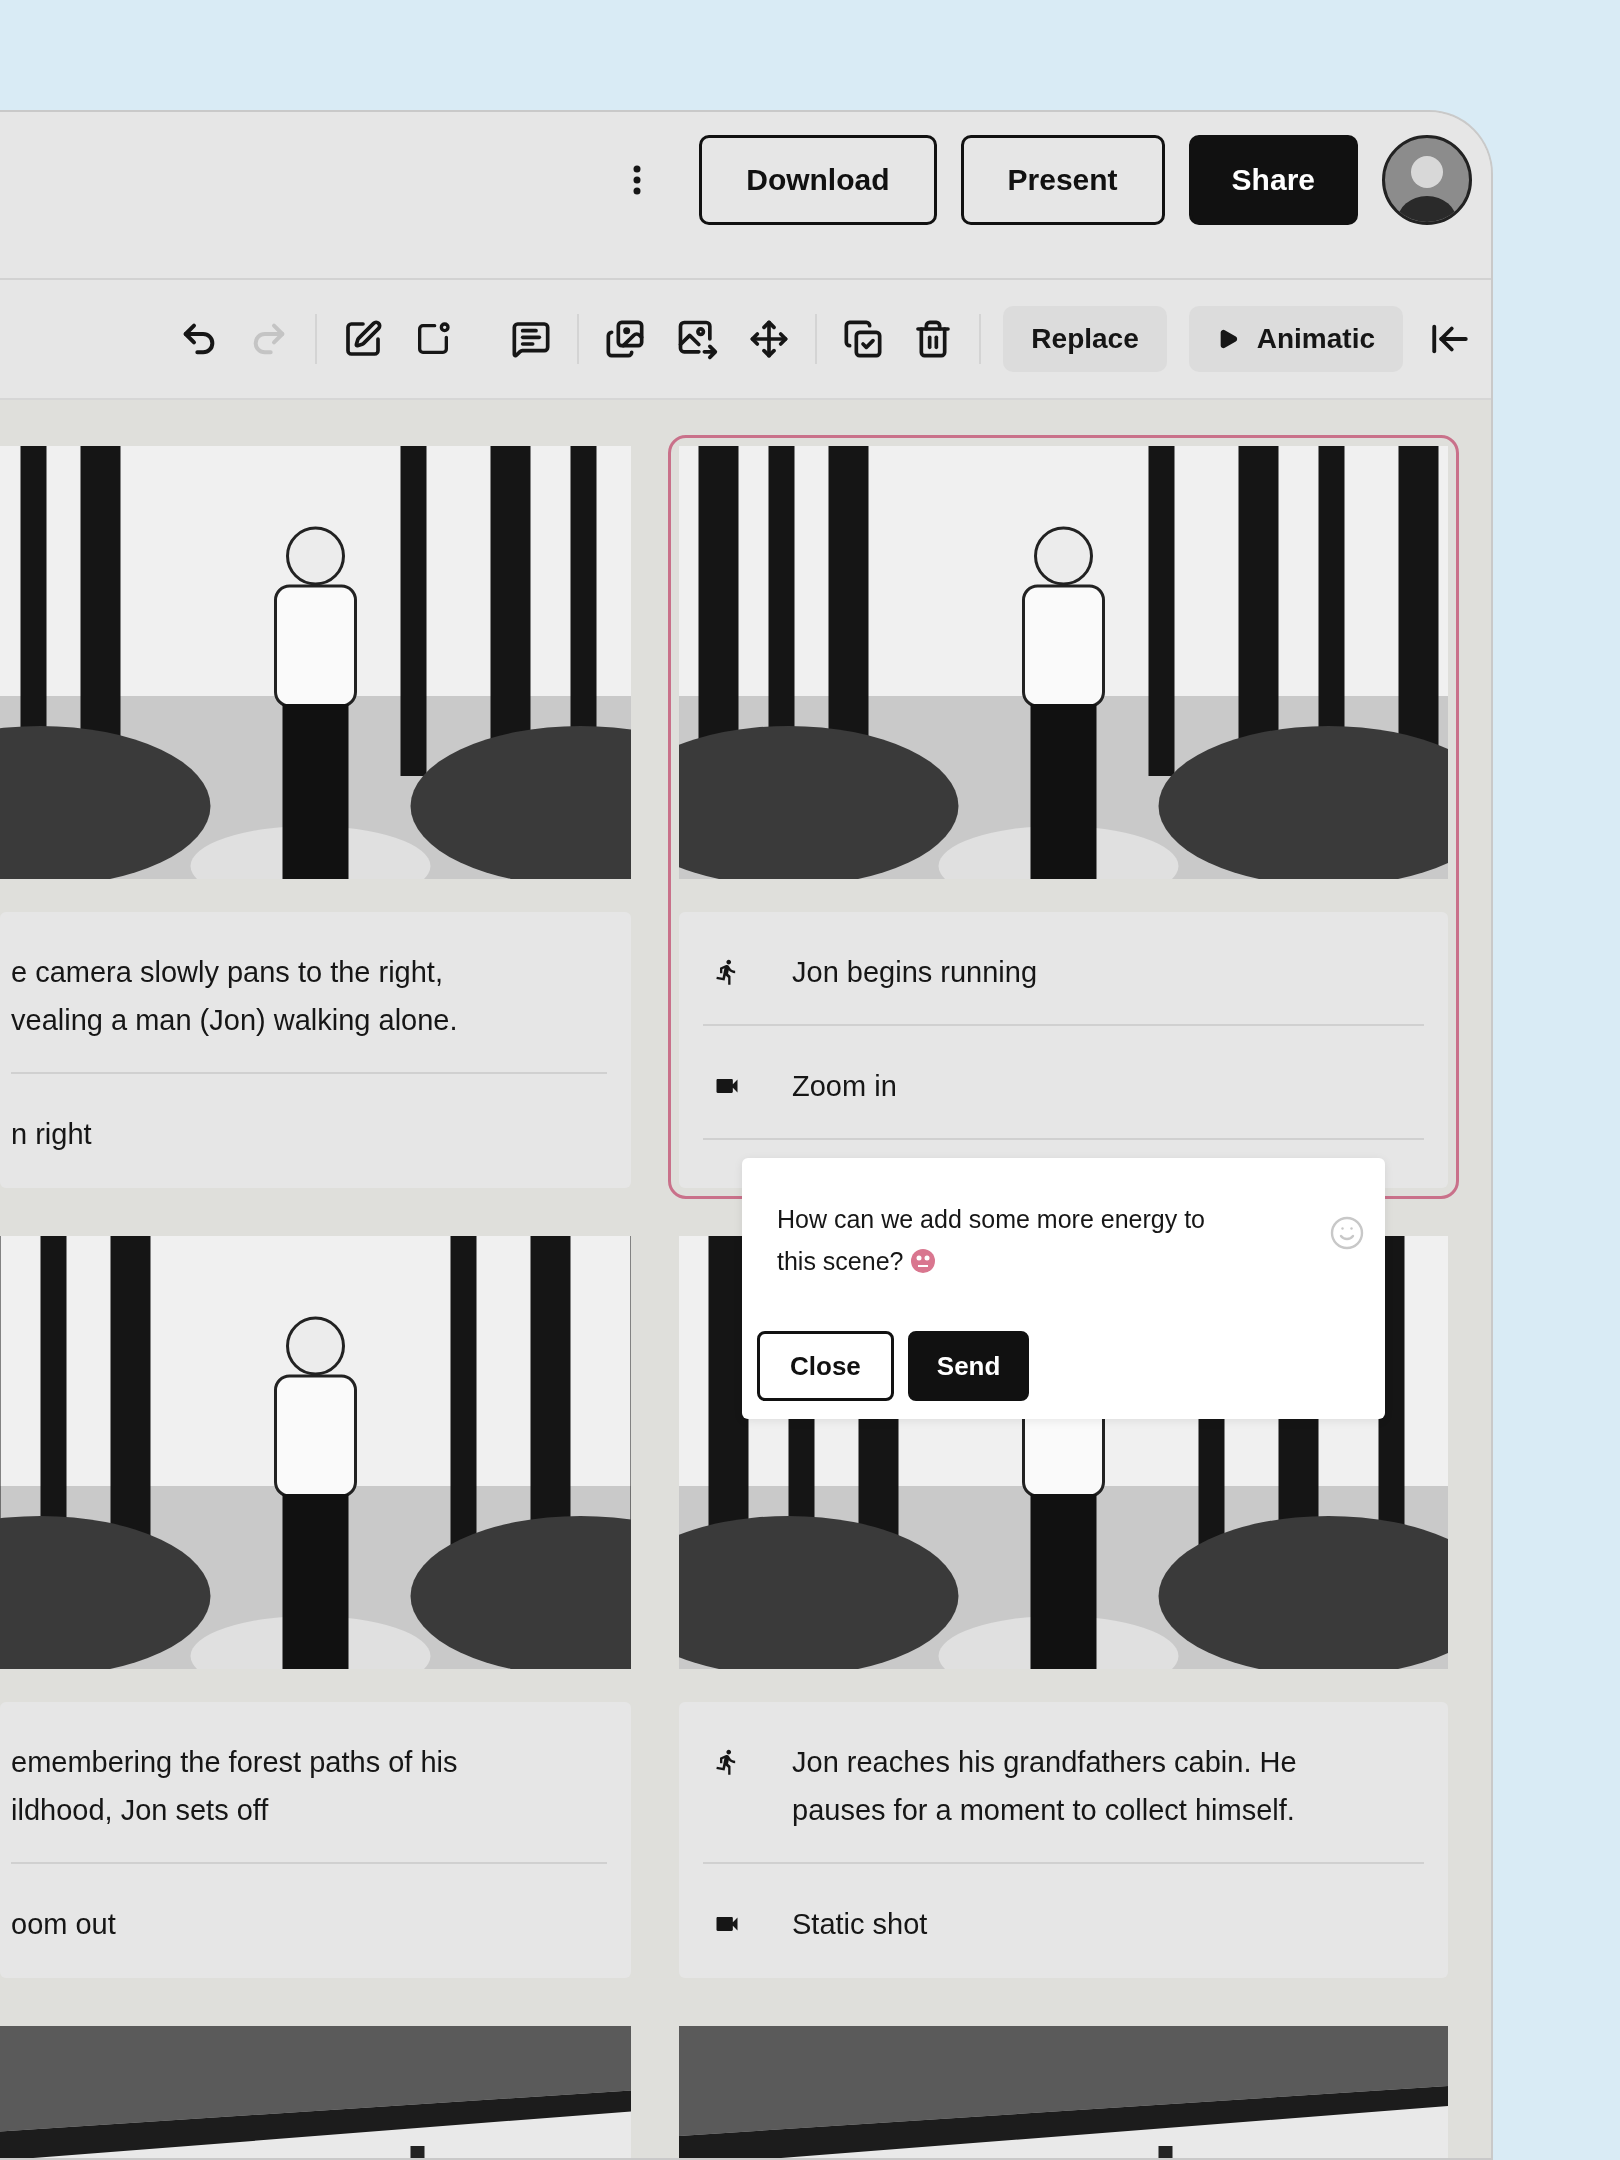 Image resolution: width=1620 pixels, height=2160 pixels. Describe the element at coordinates (844, 1086) in the screenshot. I see `camera-text: Zoom in` at that location.